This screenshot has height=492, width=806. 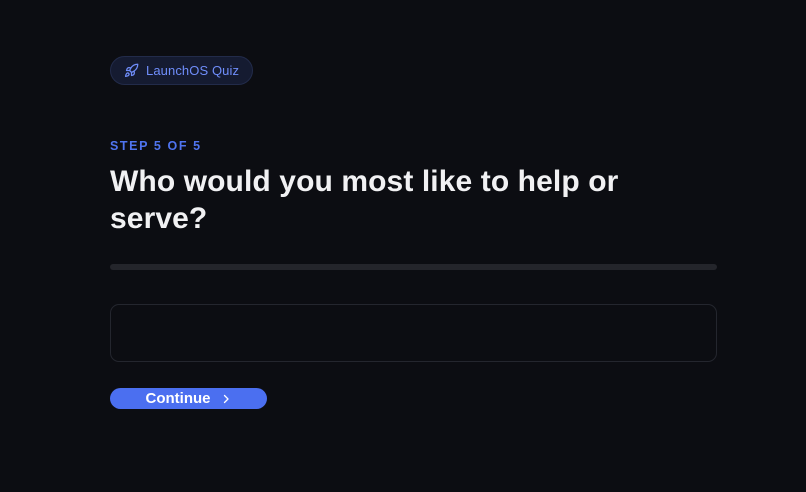 I want to click on continue-label: Continue, so click(x=178, y=398).